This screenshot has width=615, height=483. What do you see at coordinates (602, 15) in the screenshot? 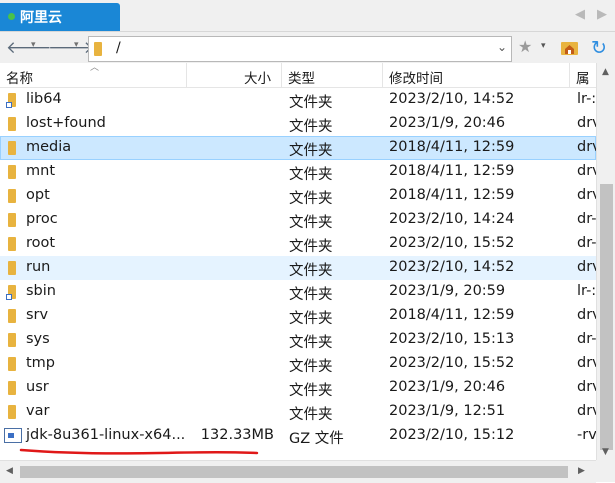
I see `tab-scroll-right-icon: ▶` at bounding box center [602, 15].